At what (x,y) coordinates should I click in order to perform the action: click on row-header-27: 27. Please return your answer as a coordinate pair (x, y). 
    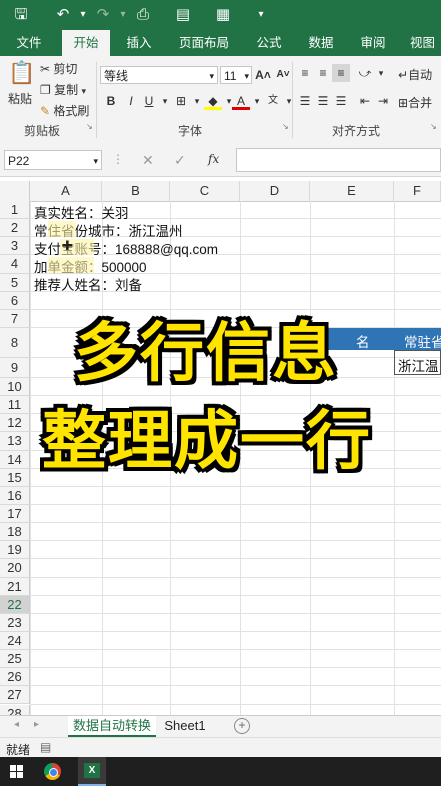
    Looking at the image, I should click on (15, 695).